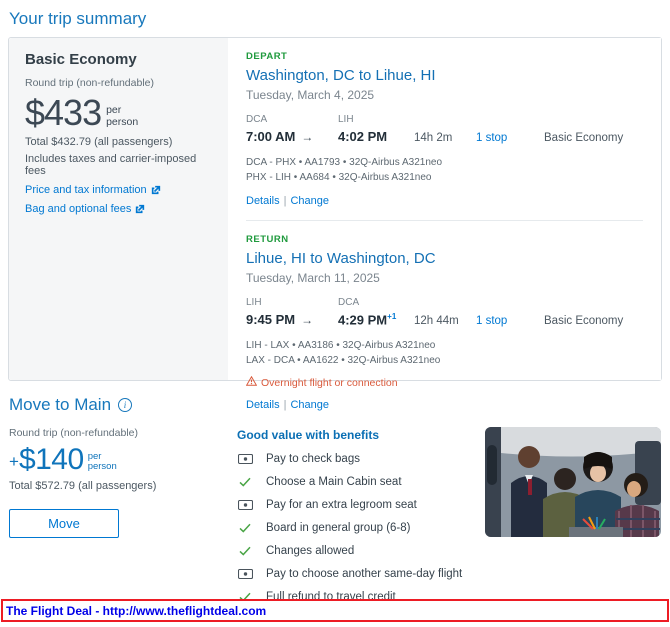  Describe the element at coordinates (361, 482) in the screenshot. I see `benefit-item: Choose a Main Cabin seat` at that location.